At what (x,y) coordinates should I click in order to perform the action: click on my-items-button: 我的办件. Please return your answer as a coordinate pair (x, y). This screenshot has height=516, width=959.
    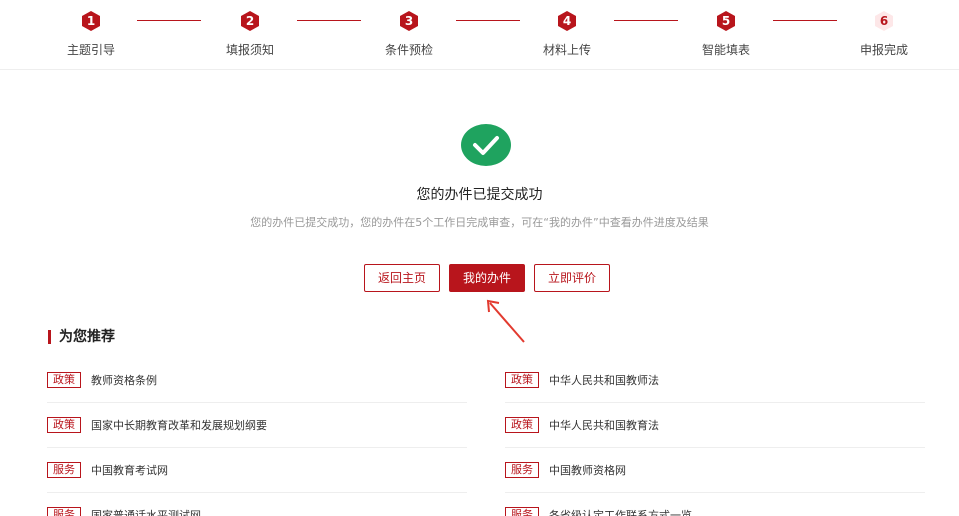
    Looking at the image, I should click on (487, 278).